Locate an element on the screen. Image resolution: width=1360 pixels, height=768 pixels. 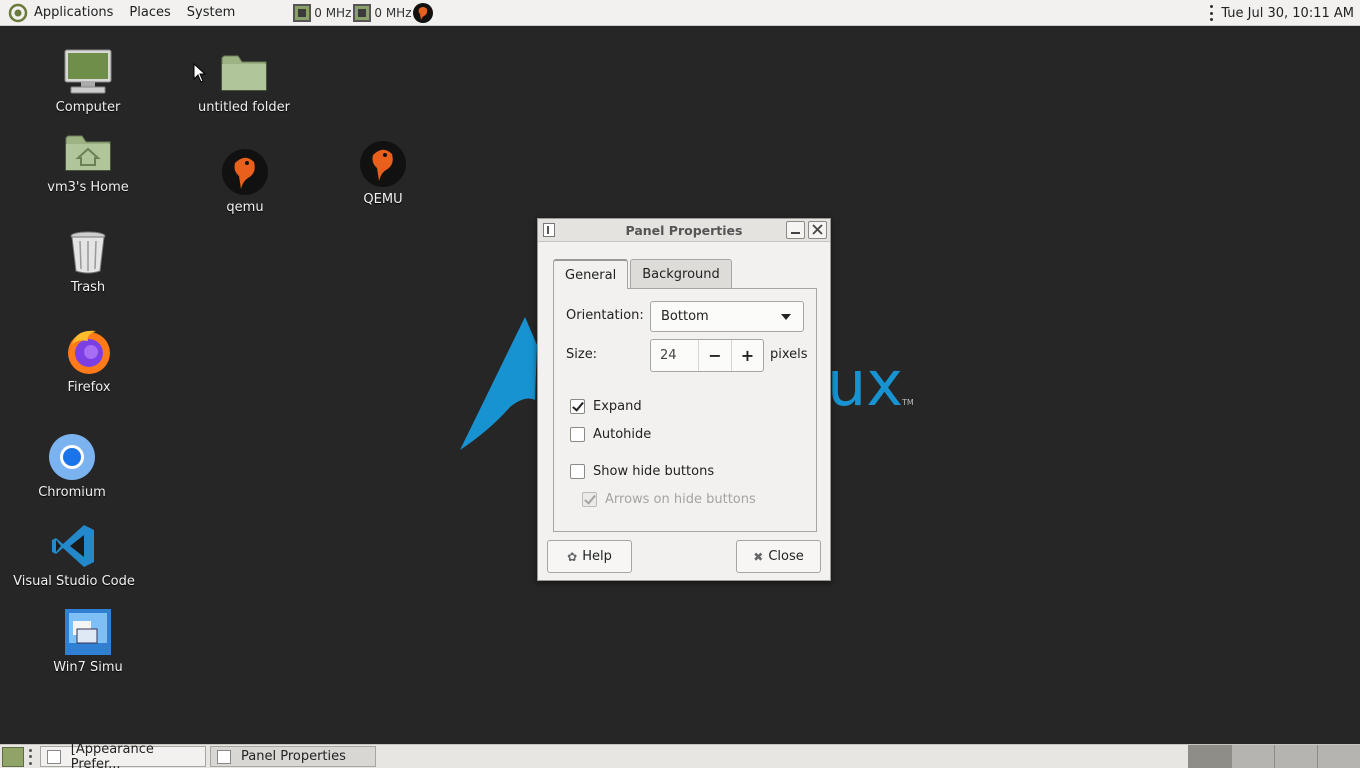
places-menu-label: Places is located at coordinates (150, 12).